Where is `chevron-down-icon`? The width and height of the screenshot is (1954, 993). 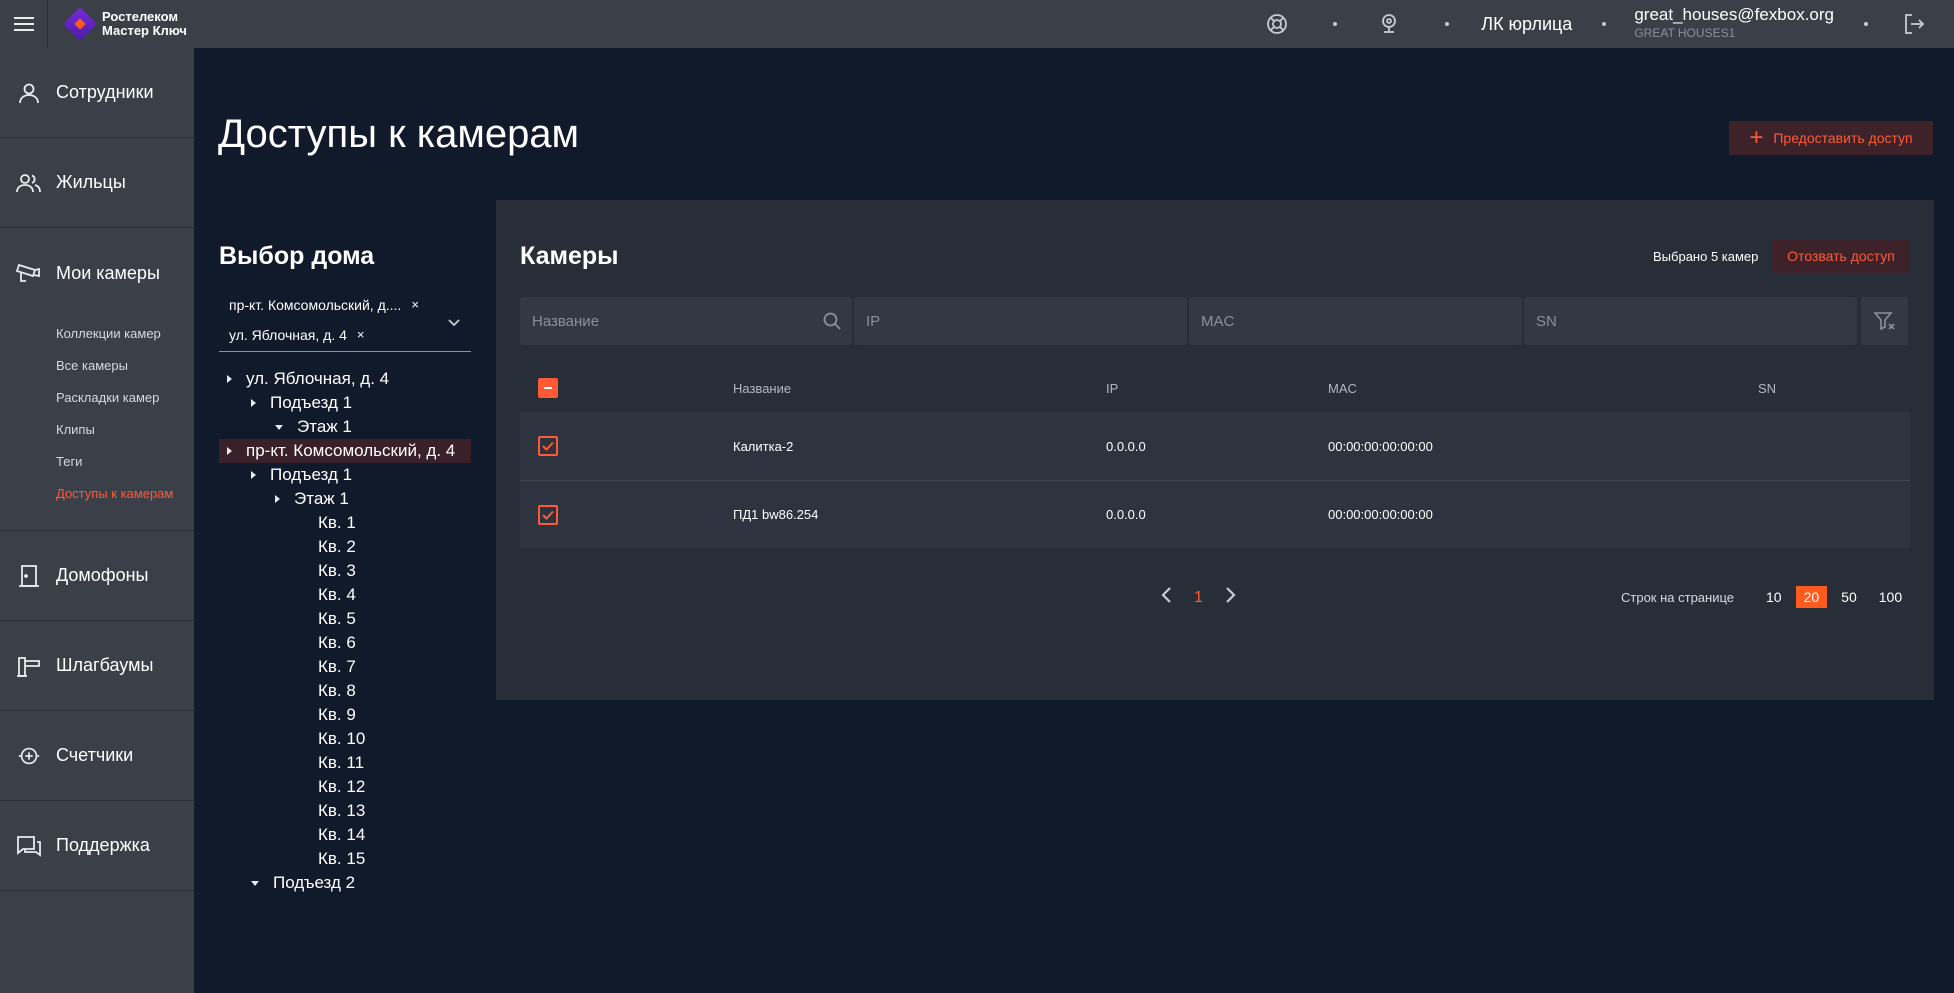 chevron-down-icon is located at coordinates (454, 323).